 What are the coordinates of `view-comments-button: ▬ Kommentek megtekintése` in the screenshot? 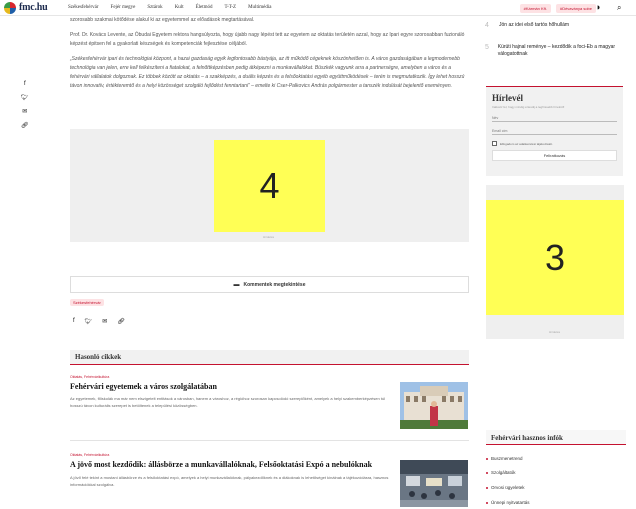 It's located at (269, 284).